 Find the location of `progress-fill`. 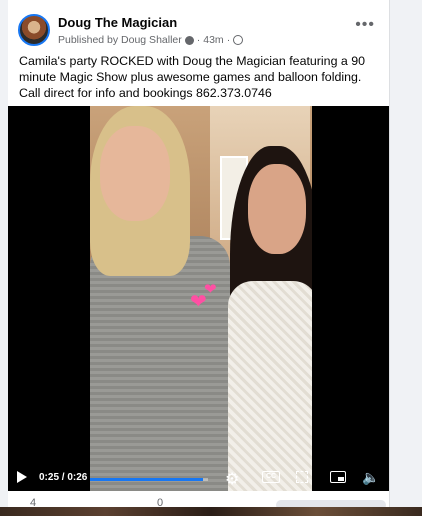

progress-fill is located at coordinates (147, 479).